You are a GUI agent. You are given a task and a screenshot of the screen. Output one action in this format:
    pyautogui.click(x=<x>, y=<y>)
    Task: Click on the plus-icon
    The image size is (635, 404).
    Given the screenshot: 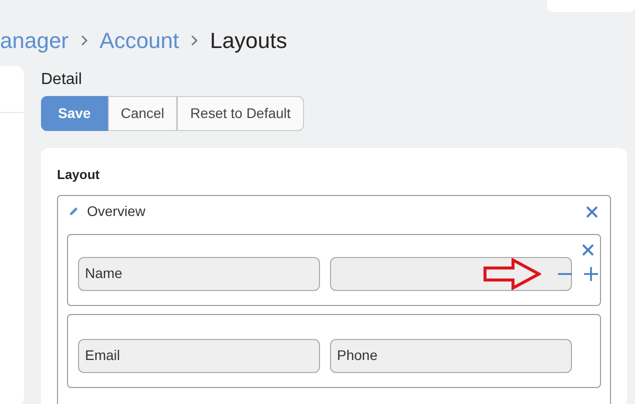 What is the action you would take?
    pyautogui.click(x=591, y=273)
    